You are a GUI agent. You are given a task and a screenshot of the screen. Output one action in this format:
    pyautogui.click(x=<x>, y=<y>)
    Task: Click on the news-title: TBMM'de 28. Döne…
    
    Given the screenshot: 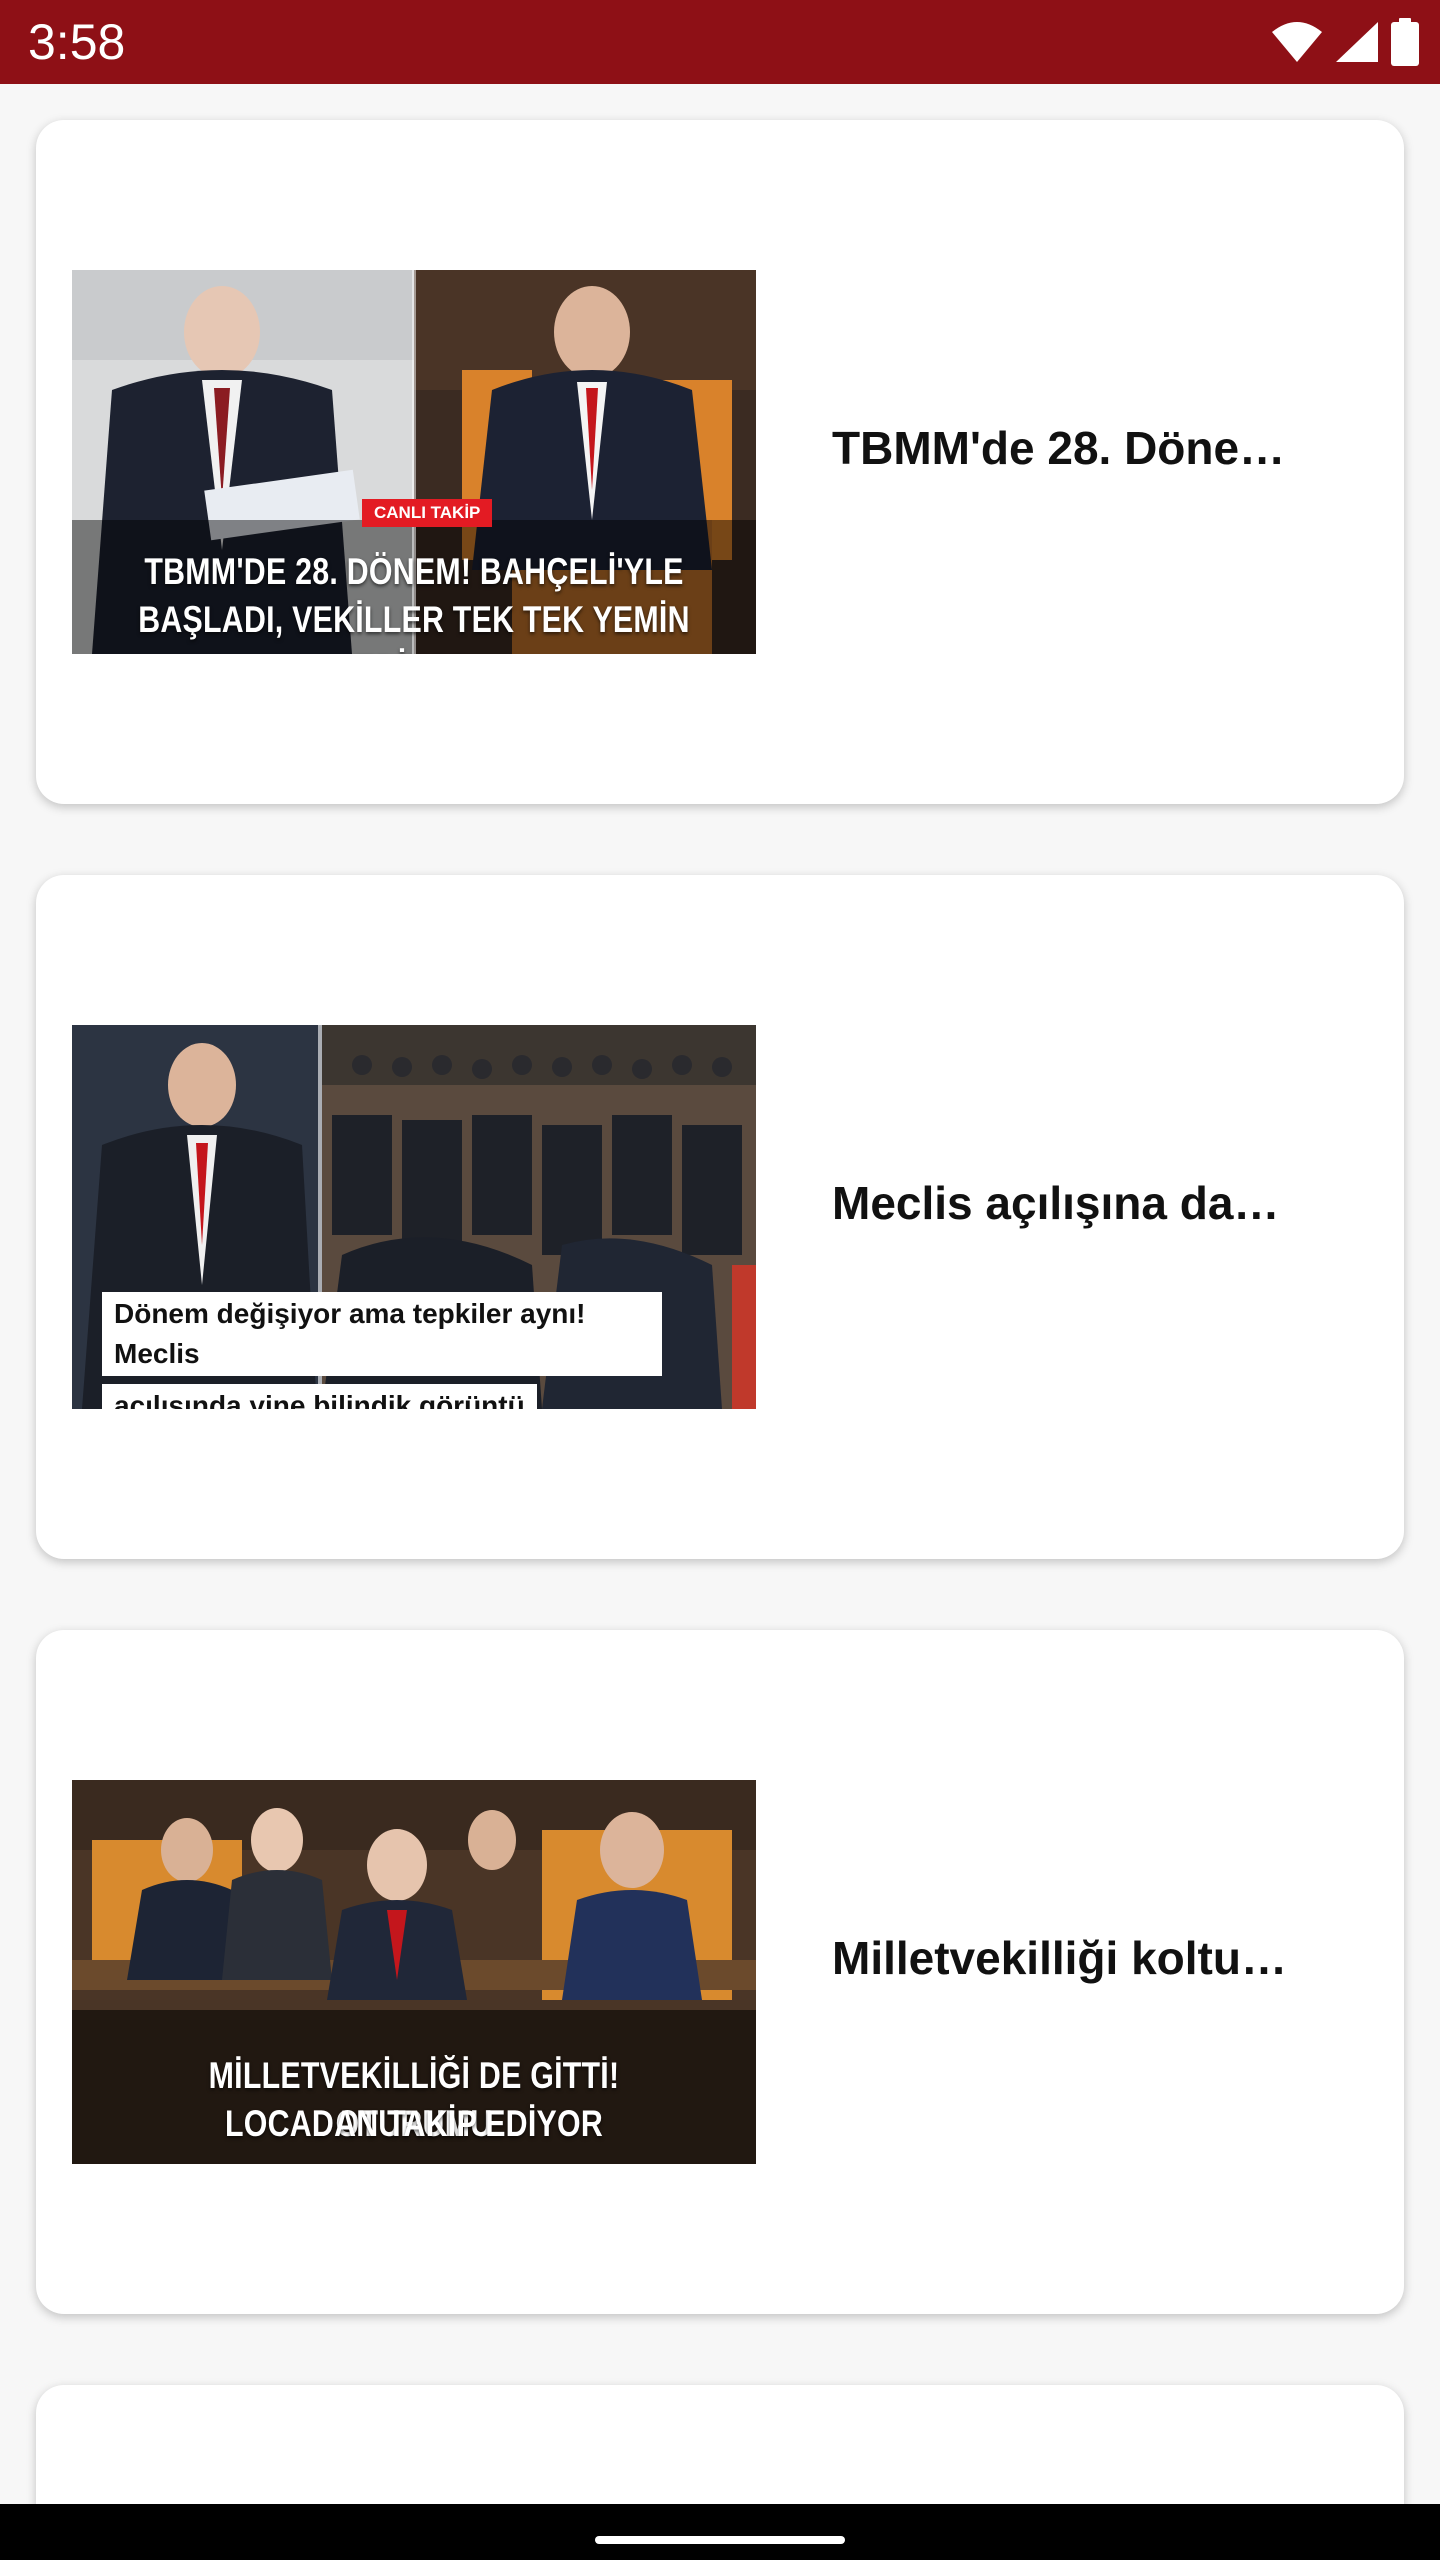 What is the action you would take?
    pyautogui.click(x=1092, y=448)
    